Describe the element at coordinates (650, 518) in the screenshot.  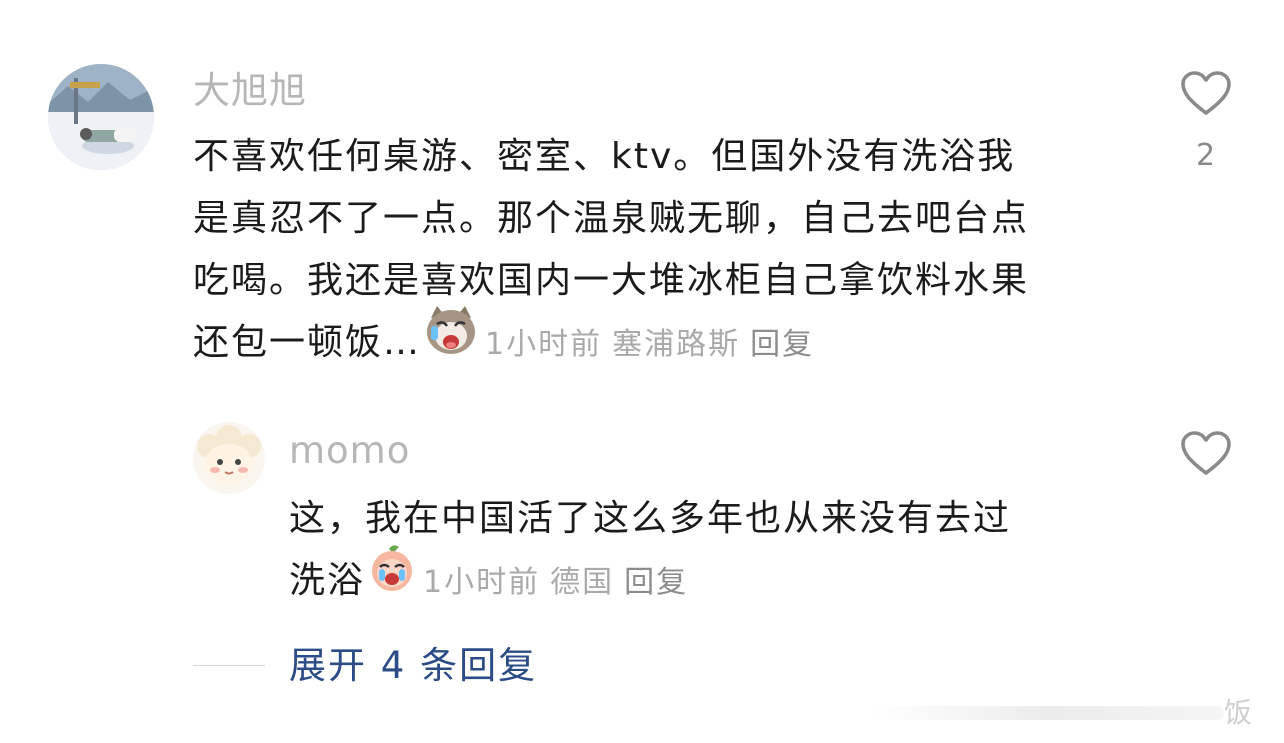
I see `comment-text-line: 这，我在中国活了这么多年也从来没有去过` at that location.